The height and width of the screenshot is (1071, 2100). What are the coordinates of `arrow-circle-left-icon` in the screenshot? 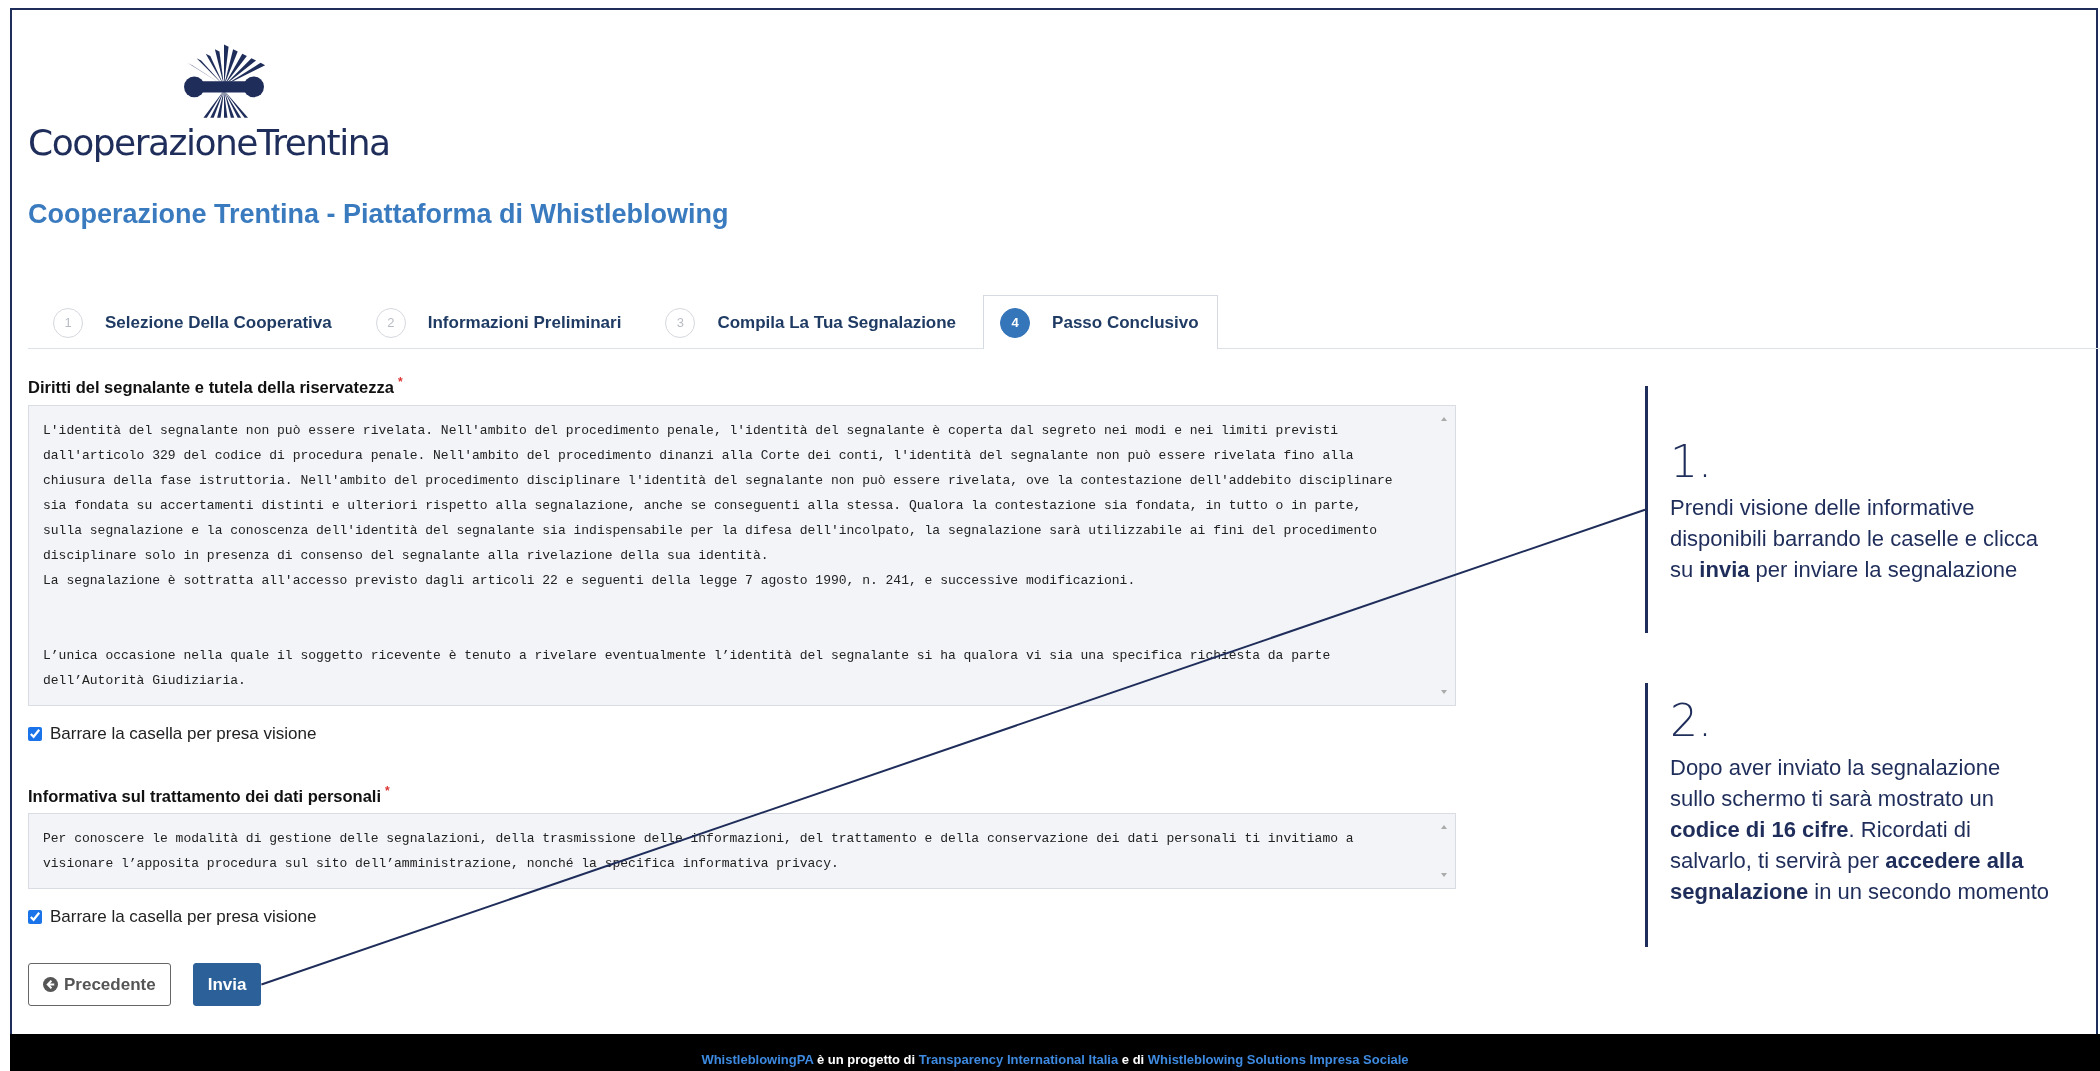 It's located at (50, 984).